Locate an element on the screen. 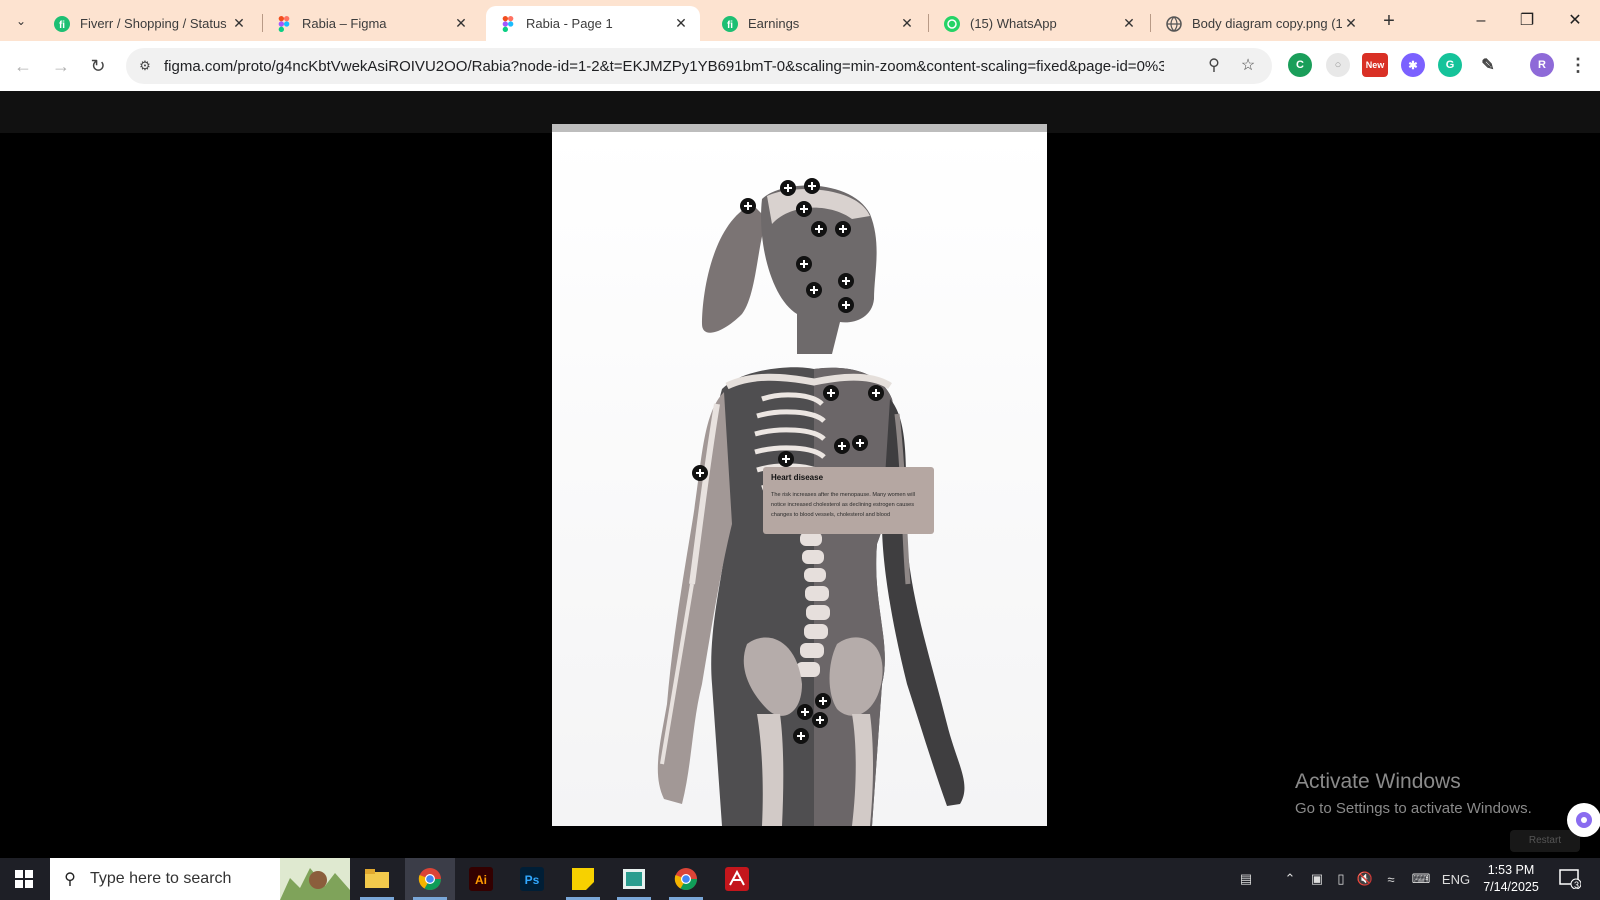 This screenshot has width=1600, height=900. image-viewer-icon is located at coordinates (634, 879).